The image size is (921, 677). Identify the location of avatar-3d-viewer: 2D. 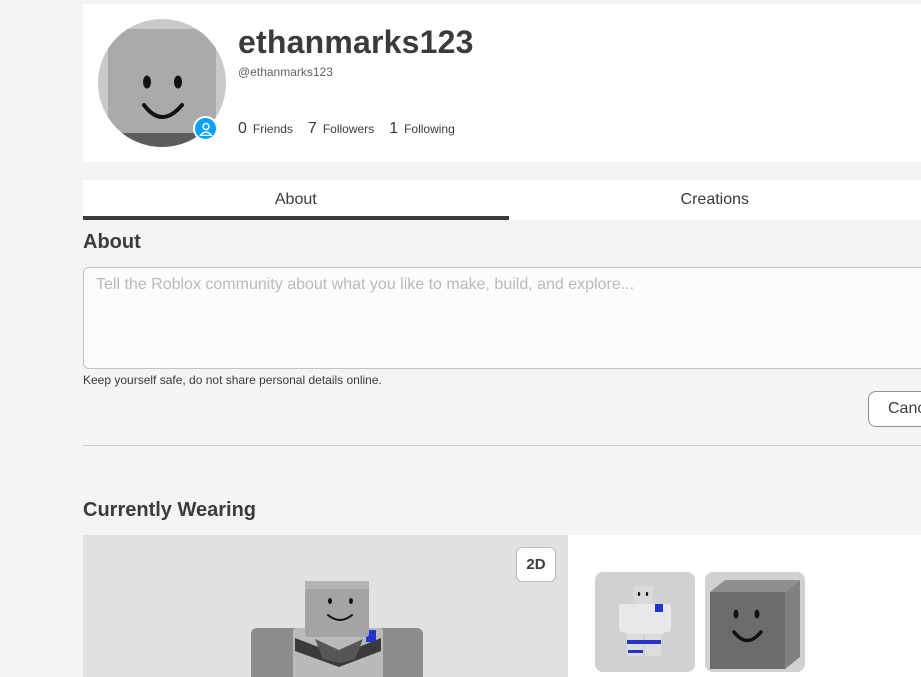
(325, 606).